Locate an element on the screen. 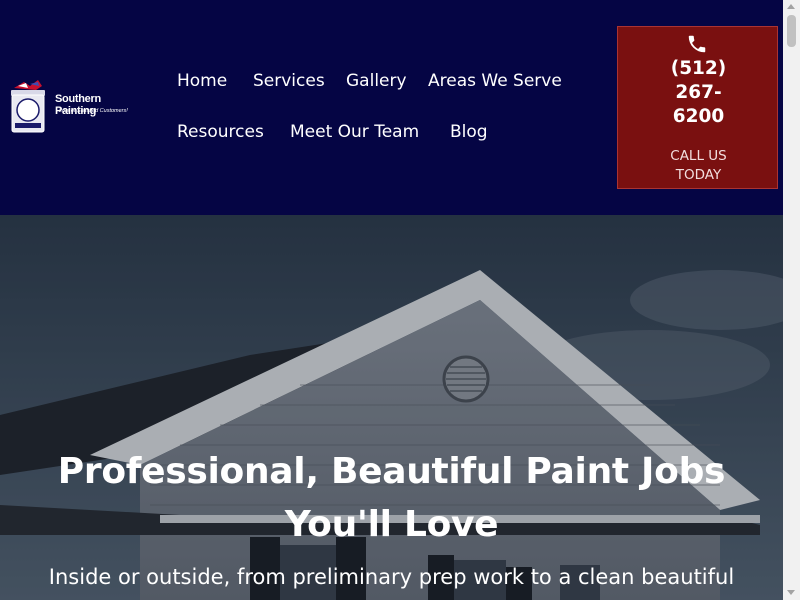 The height and width of the screenshot is (600, 800). call-us-label: CALL US TODAY is located at coordinates (698, 166).